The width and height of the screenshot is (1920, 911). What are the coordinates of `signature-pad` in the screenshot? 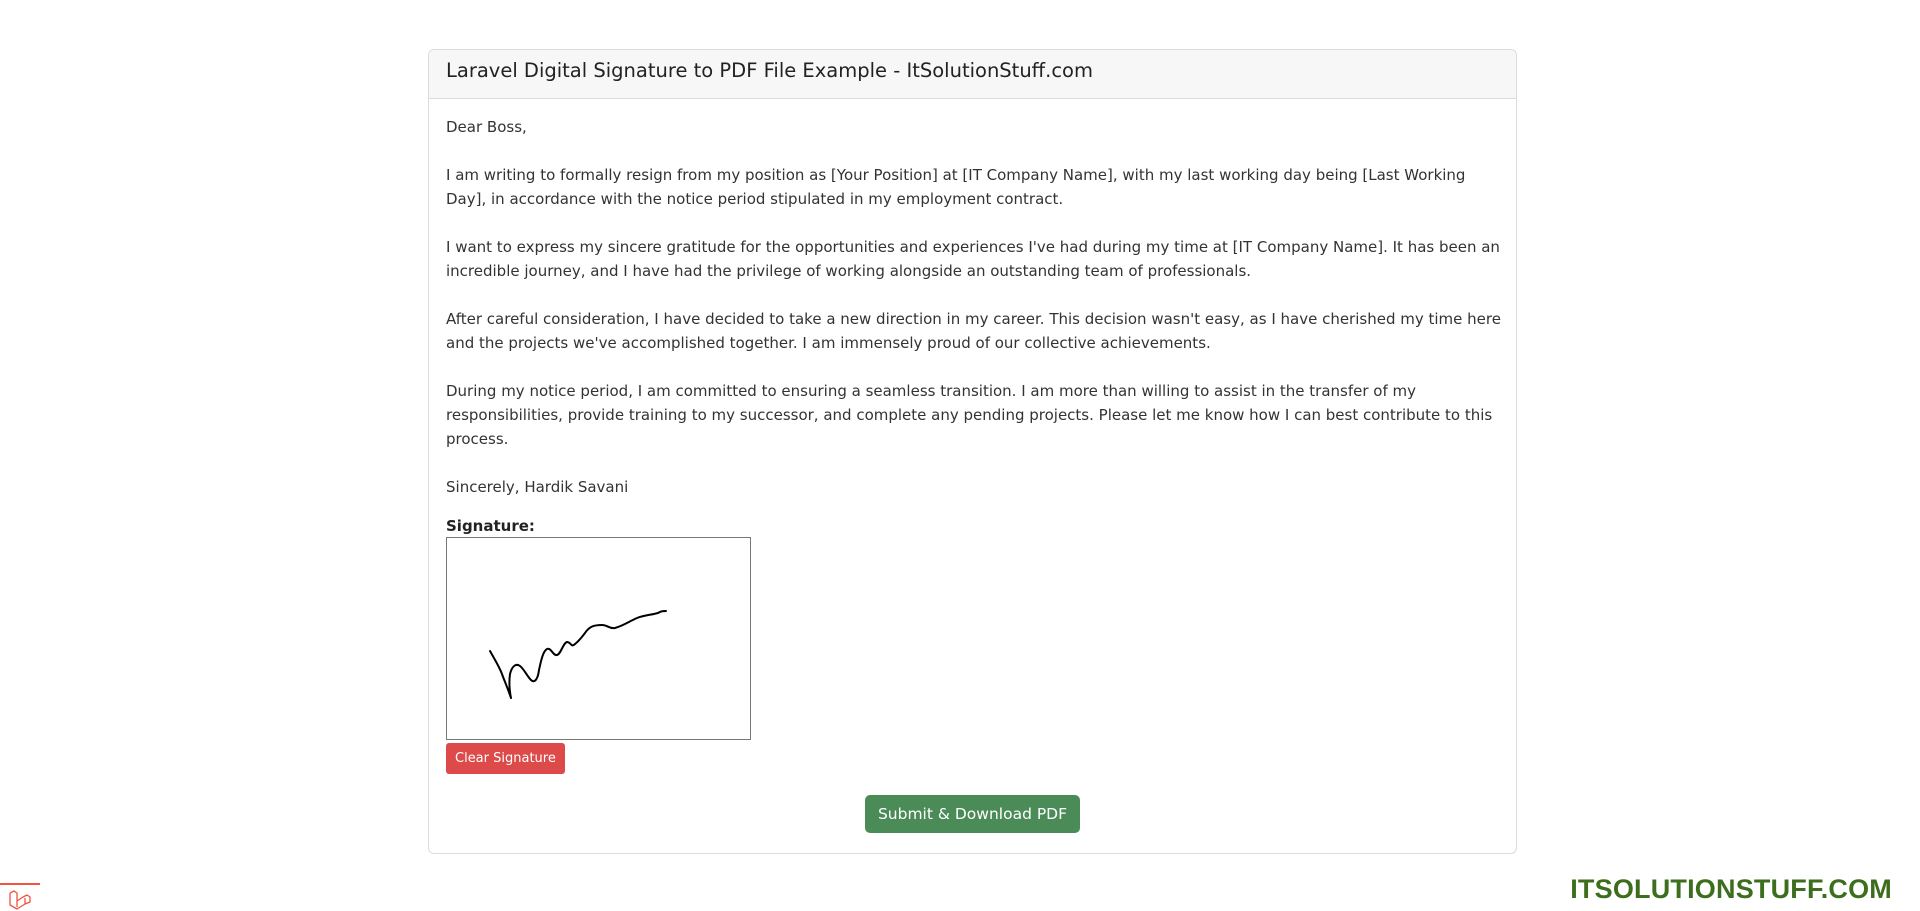 It's located at (598, 638).